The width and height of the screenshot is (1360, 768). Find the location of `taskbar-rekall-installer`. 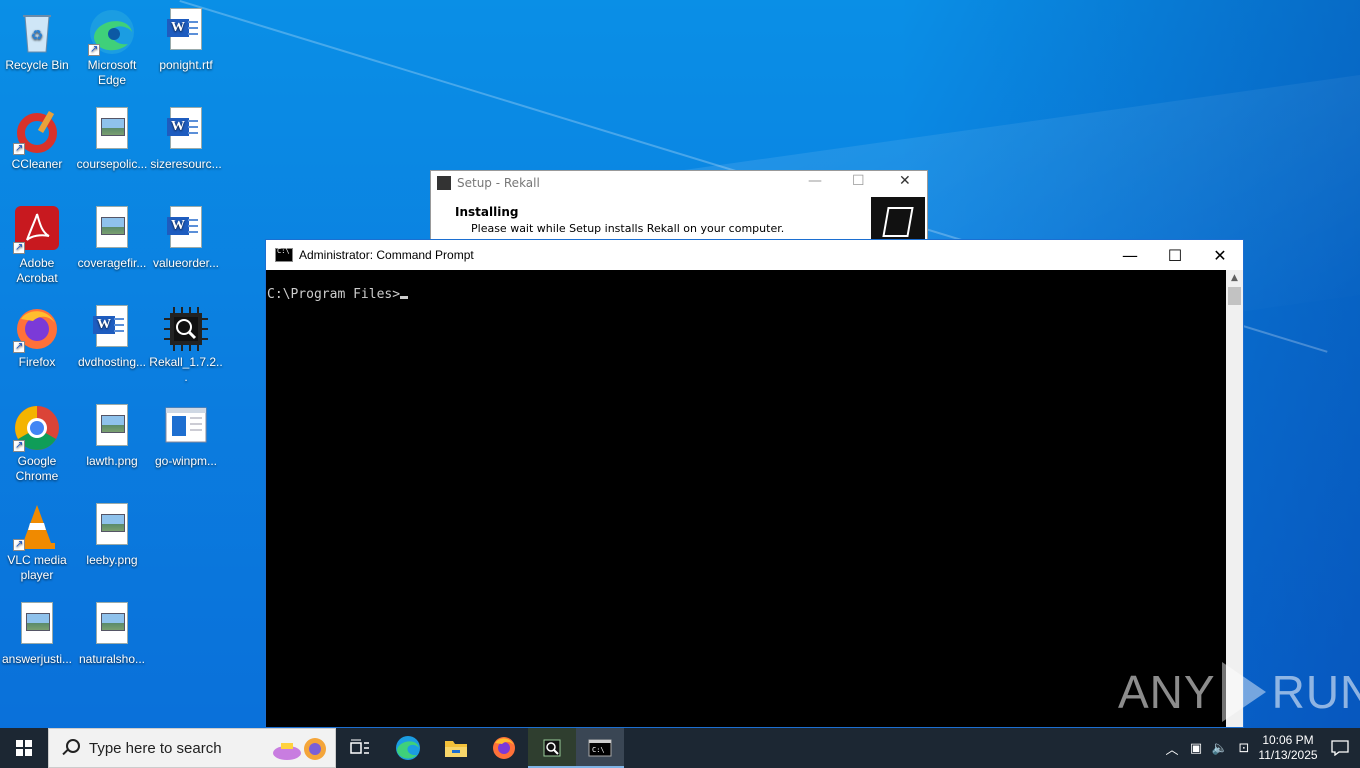

taskbar-rekall-installer is located at coordinates (552, 748).